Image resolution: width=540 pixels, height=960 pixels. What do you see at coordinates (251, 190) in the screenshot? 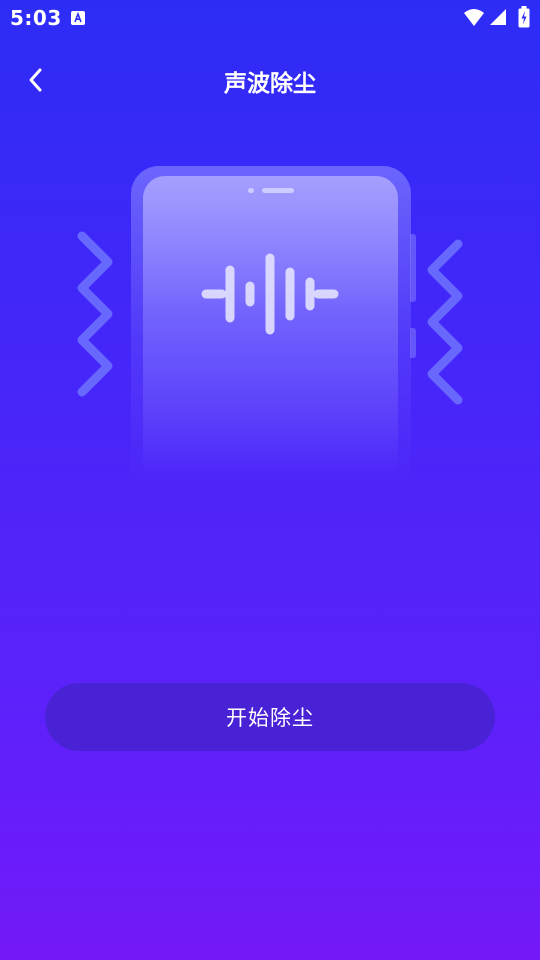
I see `phone-camera-dot` at bounding box center [251, 190].